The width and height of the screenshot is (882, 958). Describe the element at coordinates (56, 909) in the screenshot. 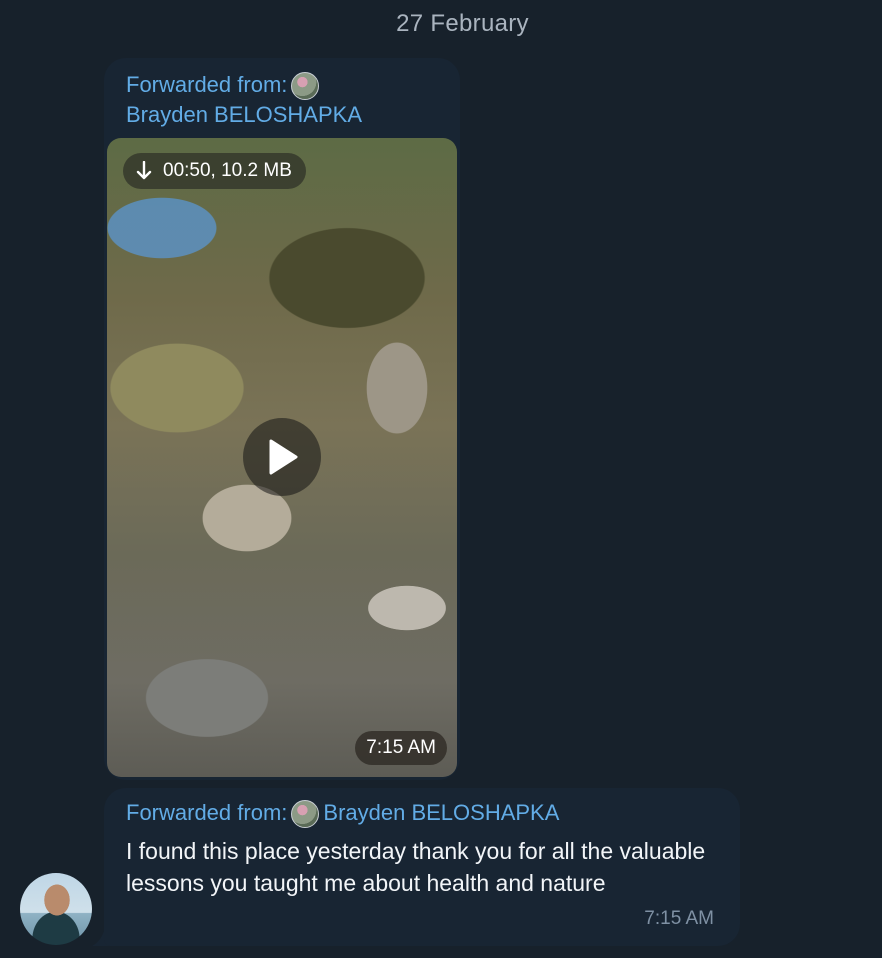

I see `sender-avatar` at that location.